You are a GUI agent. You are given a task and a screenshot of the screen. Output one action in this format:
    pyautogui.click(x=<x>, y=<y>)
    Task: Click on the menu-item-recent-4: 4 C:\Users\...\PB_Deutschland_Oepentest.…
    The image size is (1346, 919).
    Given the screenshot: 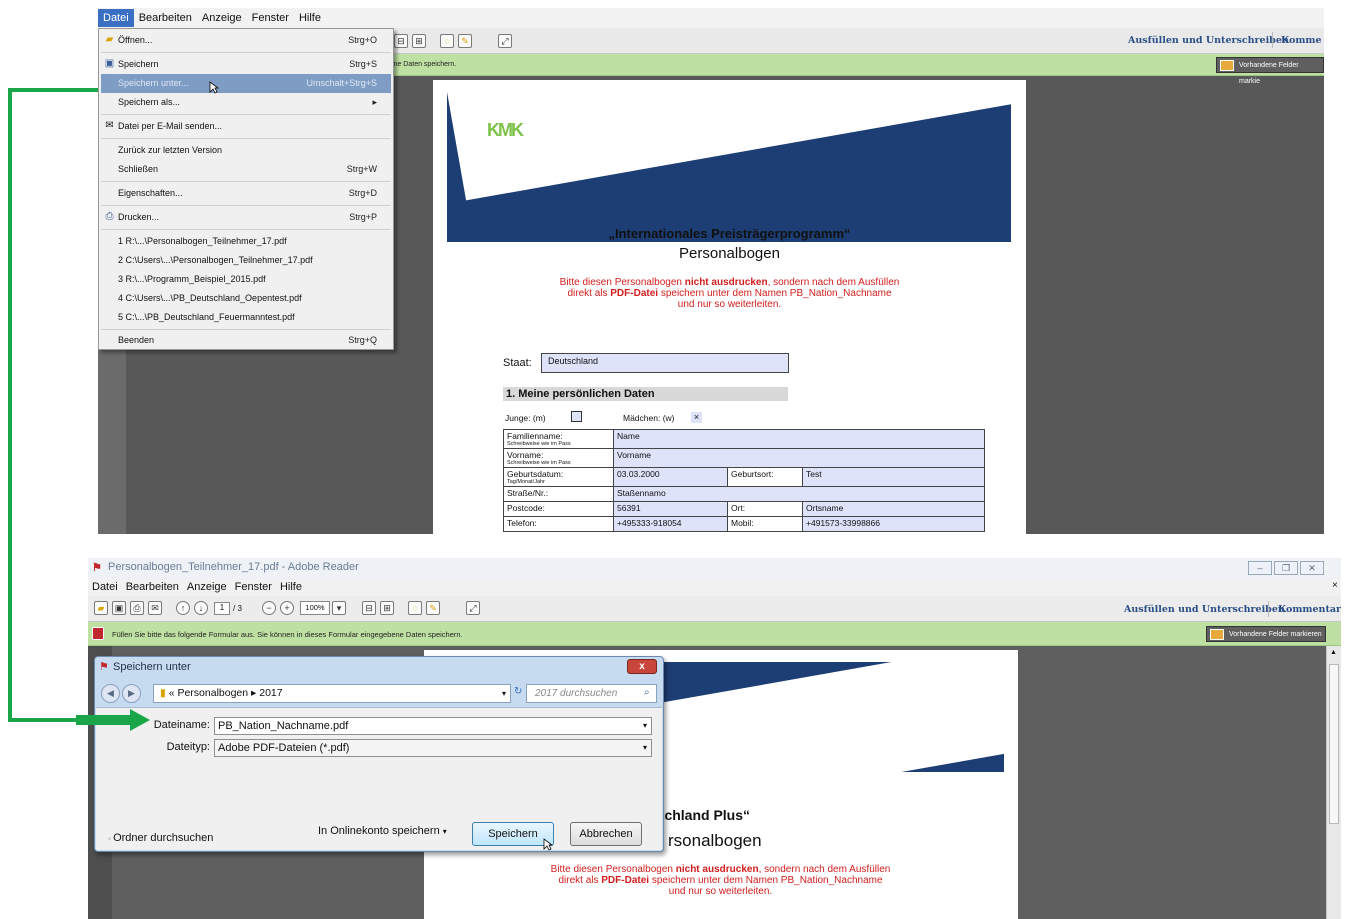 What is the action you would take?
    pyautogui.click(x=246, y=298)
    